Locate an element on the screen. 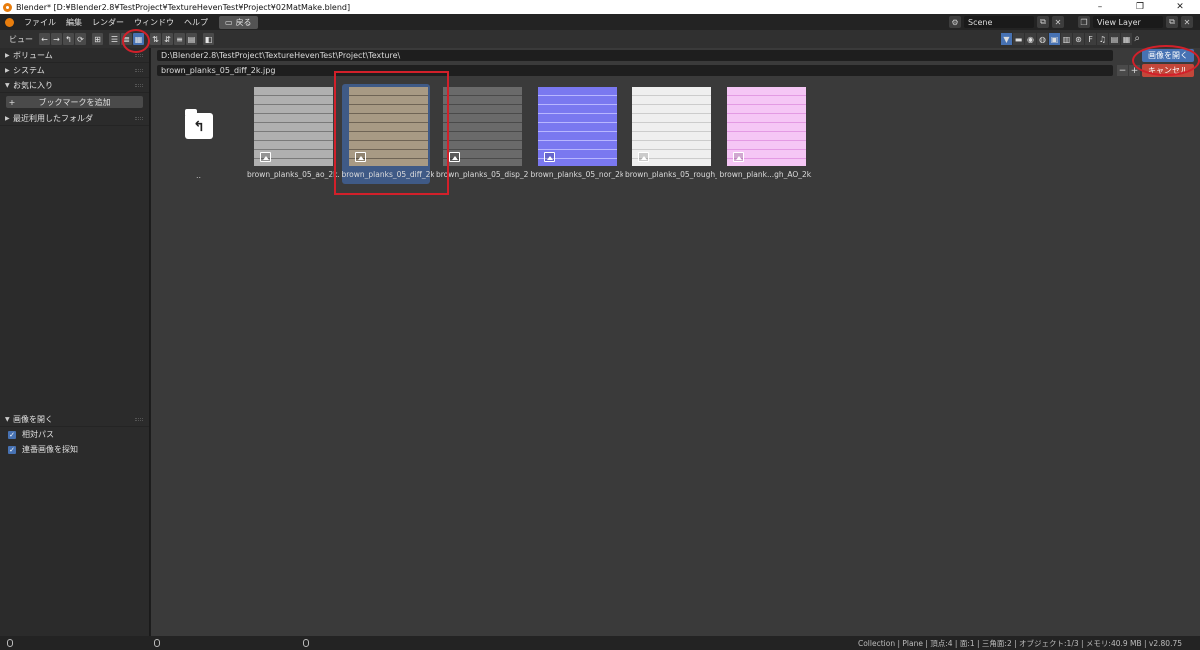 The height and width of the screenshot is (650, 1200). scene-selector-area: ⚙ Scene ⧉ ✕ ❐ View Layer ⧉ ✕ is located at coordinates (1074, 22).